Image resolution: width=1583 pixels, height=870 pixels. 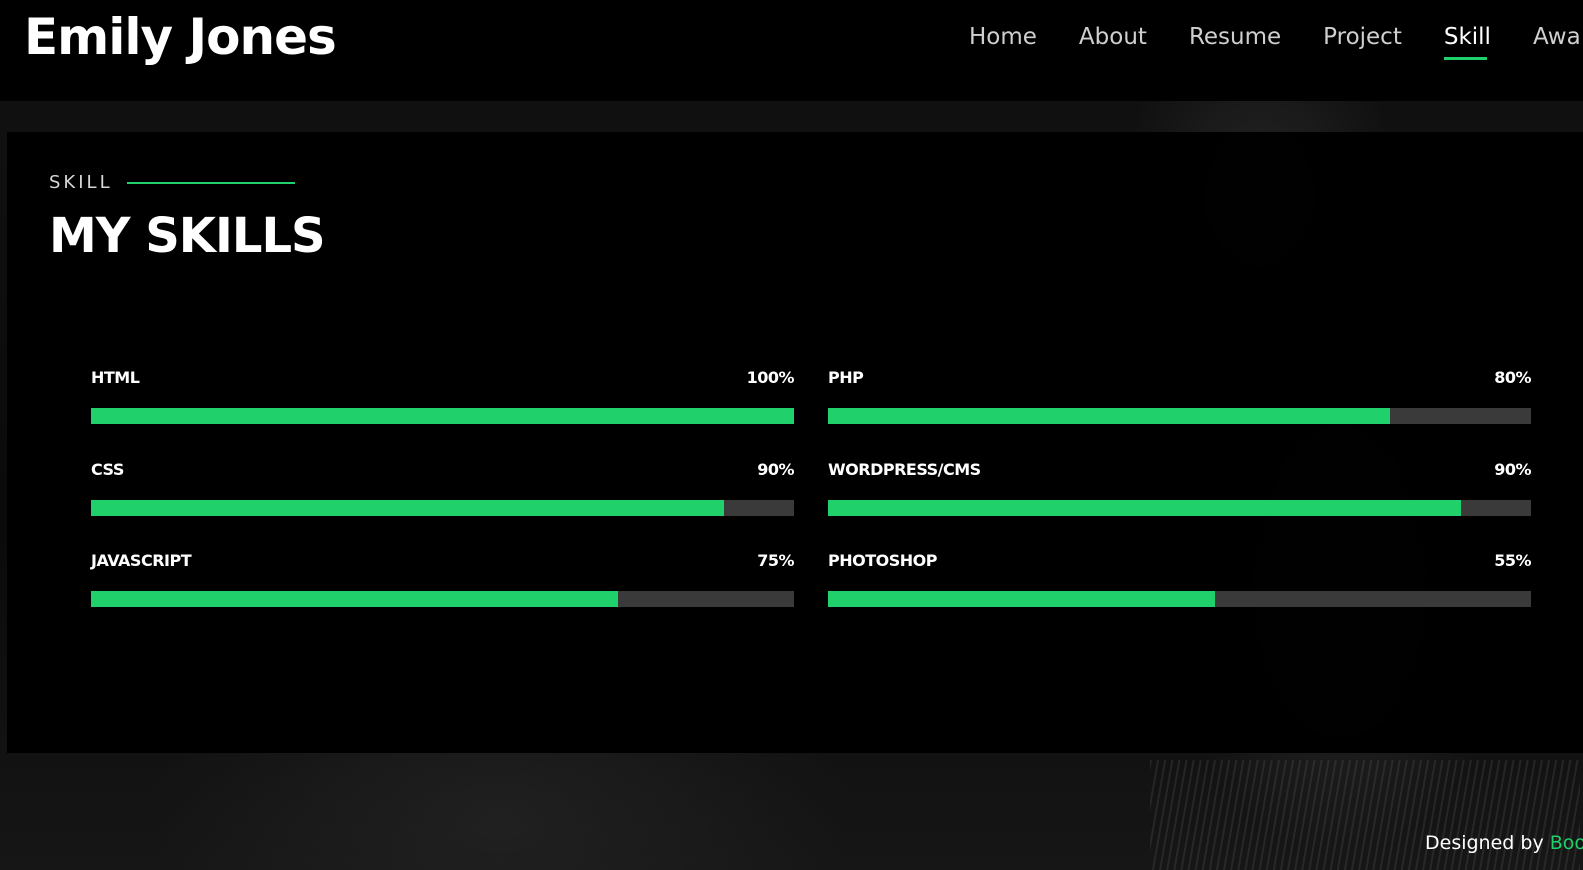 I want to click on section-eyebrow-text: SKILL, so click(x=81, y=182).